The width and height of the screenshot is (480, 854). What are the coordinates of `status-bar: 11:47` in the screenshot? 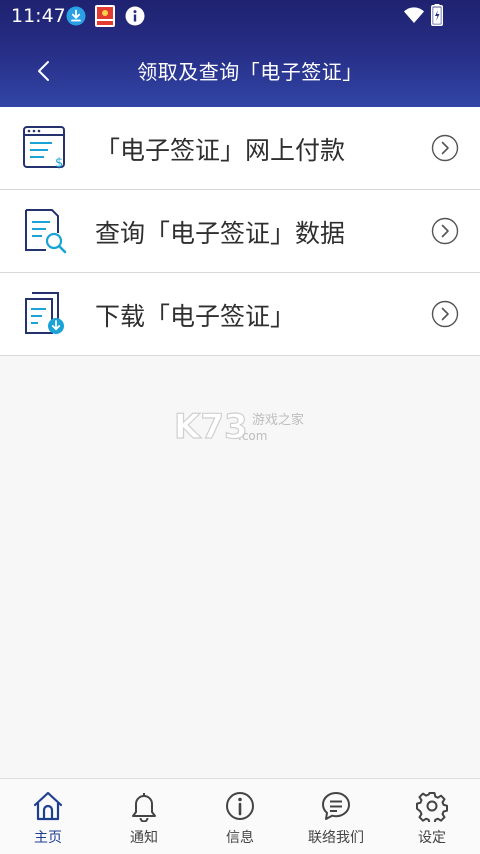 It's located at (240, 17).